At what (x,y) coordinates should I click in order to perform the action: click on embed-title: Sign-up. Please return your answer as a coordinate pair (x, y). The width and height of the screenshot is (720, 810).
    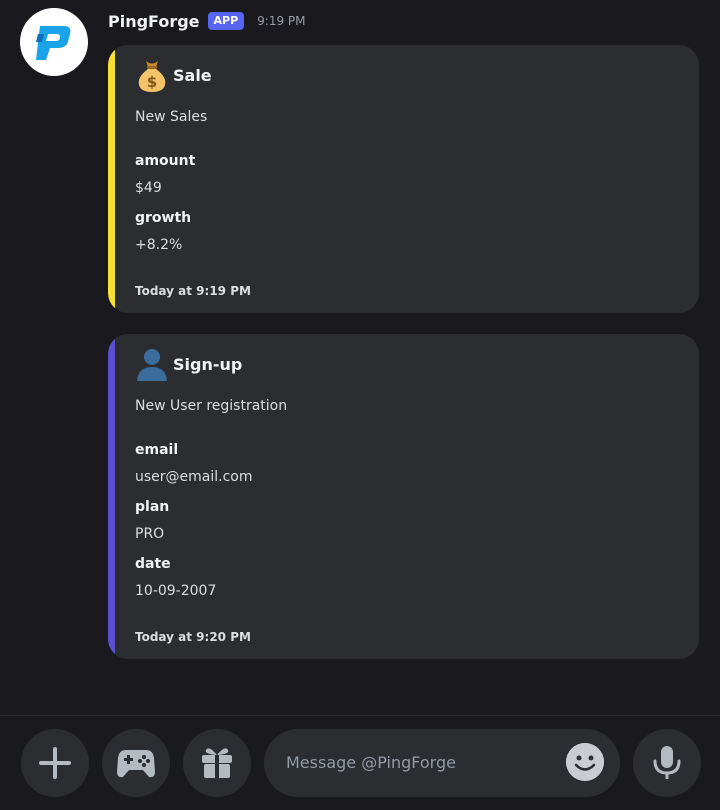
    Looking at the image, I should click on (208, 364).